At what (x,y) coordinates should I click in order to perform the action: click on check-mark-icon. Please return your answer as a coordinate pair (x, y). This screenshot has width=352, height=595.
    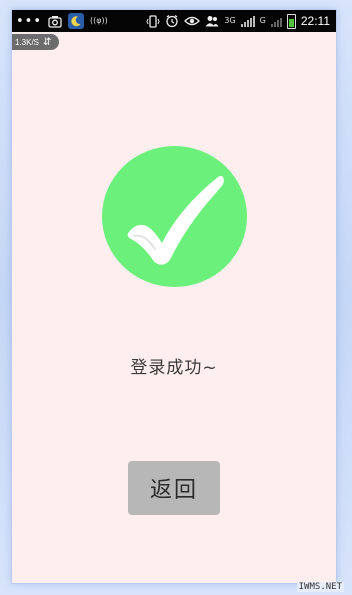
    Looking at the image, I should click on (175, 220).